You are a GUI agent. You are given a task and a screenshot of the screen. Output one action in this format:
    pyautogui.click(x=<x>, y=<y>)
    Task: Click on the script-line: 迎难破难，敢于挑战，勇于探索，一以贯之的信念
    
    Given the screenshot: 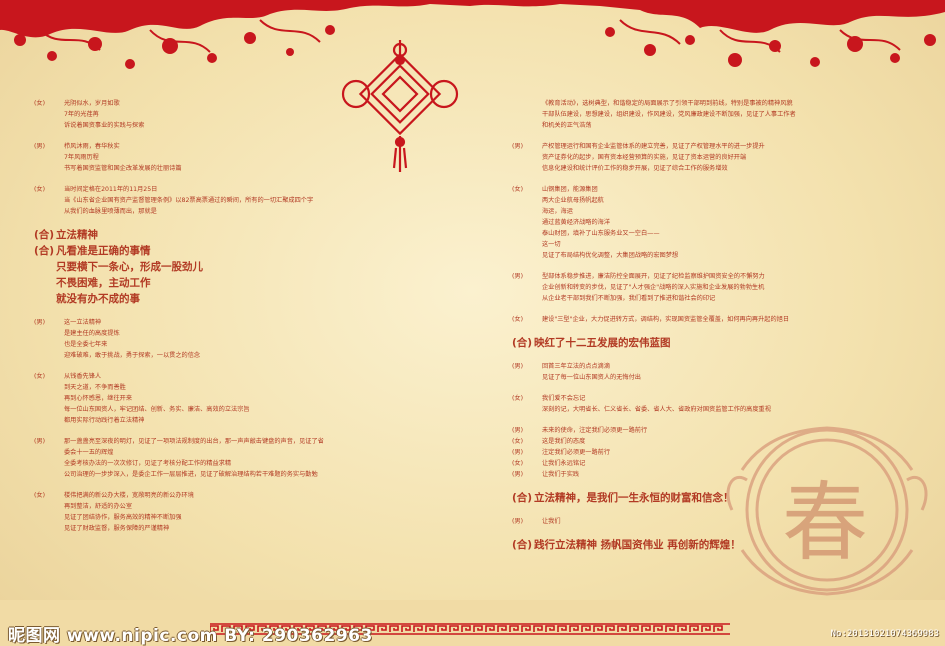 What is the action you would take?
    pyautogui.click(x=239, y=355)
    